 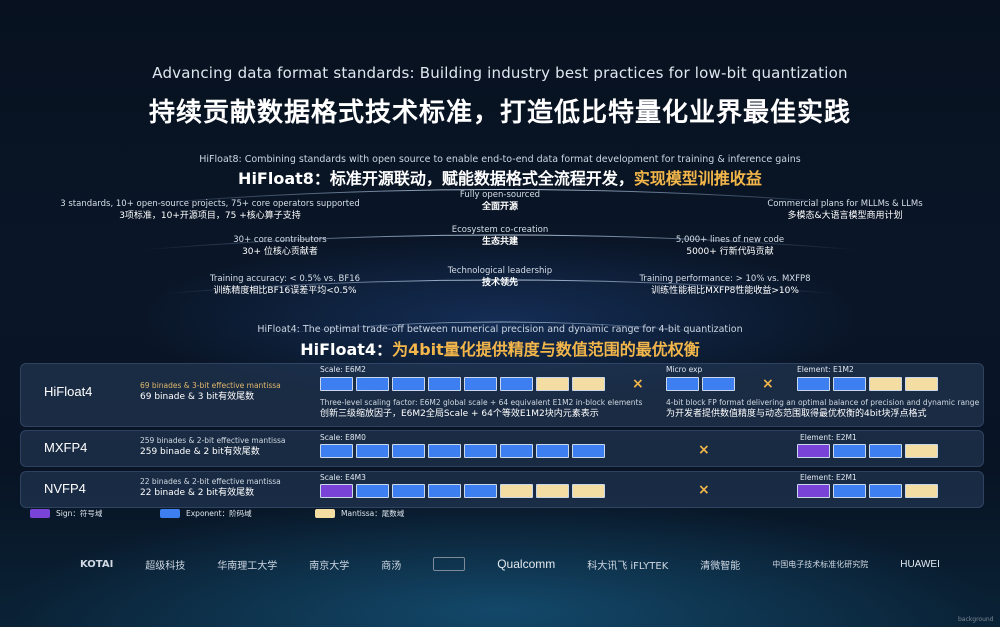 What do you see at coordinates (462, 384) in the screenshot?
I see `scale-cells-hifloat4` at bounding box center [462, 384].